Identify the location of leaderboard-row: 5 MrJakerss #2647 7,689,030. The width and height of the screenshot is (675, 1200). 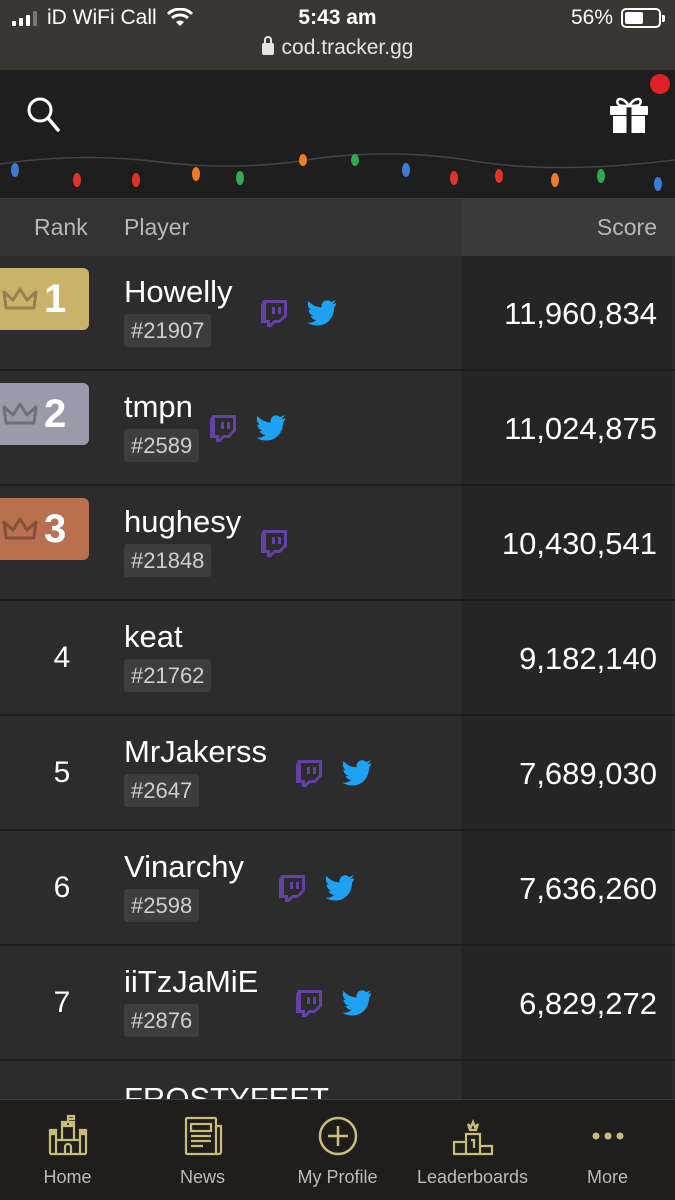
(337, 773).